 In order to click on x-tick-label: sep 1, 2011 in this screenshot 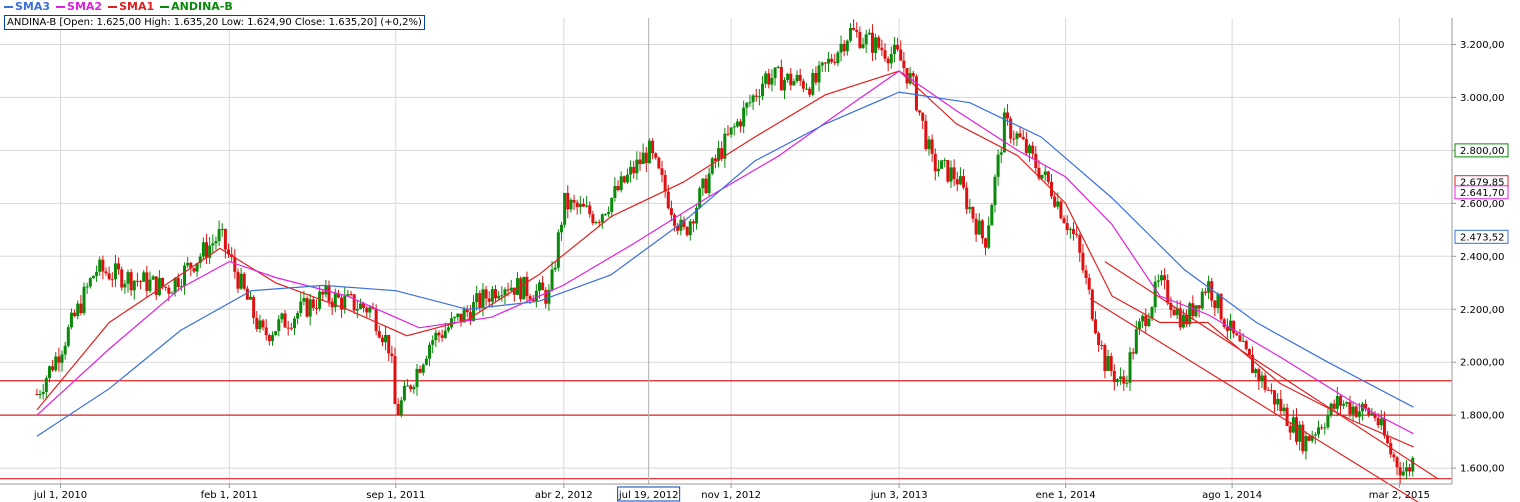, I will do `click(395, 495)`.